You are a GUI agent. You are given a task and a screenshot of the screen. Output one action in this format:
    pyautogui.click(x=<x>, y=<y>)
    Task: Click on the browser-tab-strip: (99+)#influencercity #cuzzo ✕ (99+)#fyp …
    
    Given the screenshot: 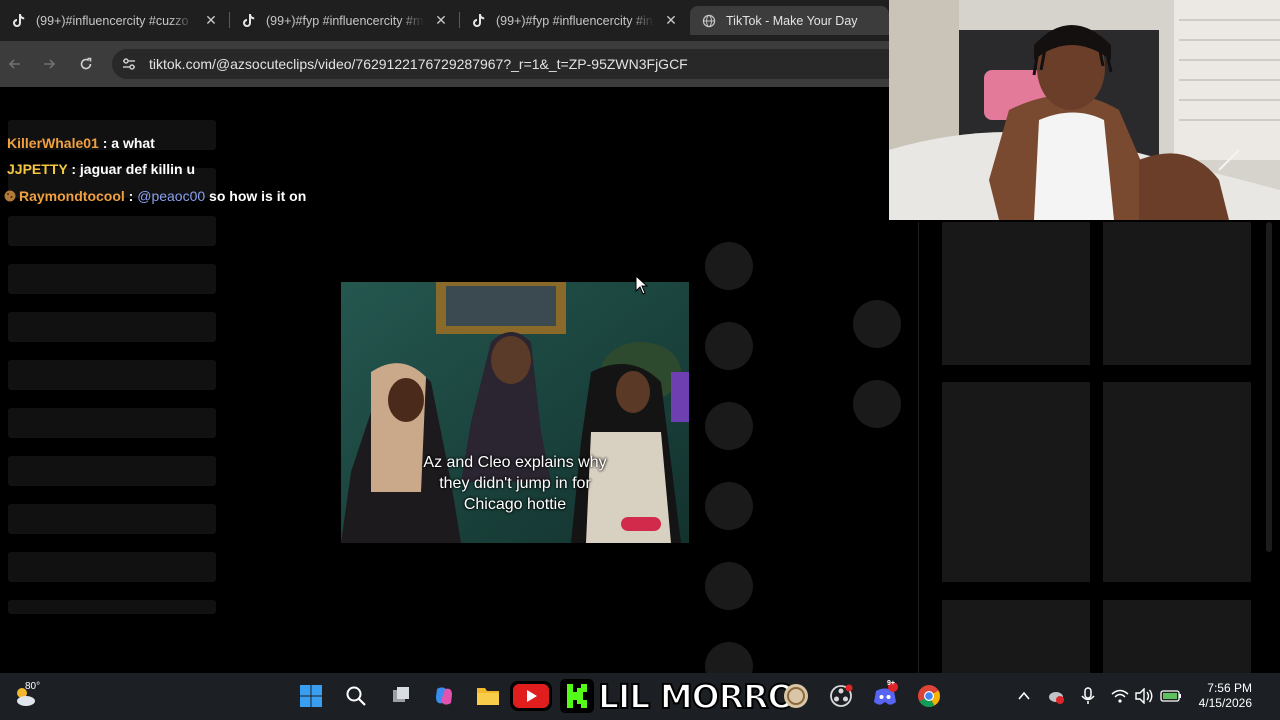 What is the action you would take?
    pyautogui.click(x=444, y=20)
    